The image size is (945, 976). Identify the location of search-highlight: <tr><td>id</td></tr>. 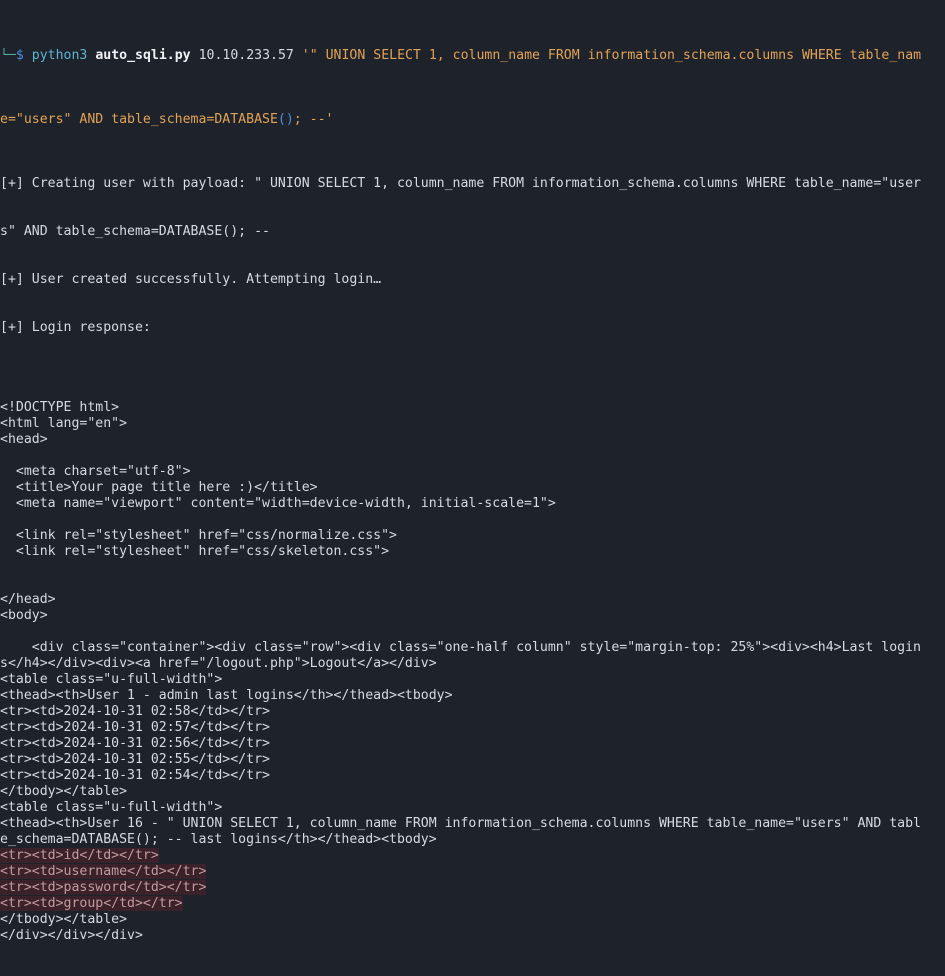
(79, 855).